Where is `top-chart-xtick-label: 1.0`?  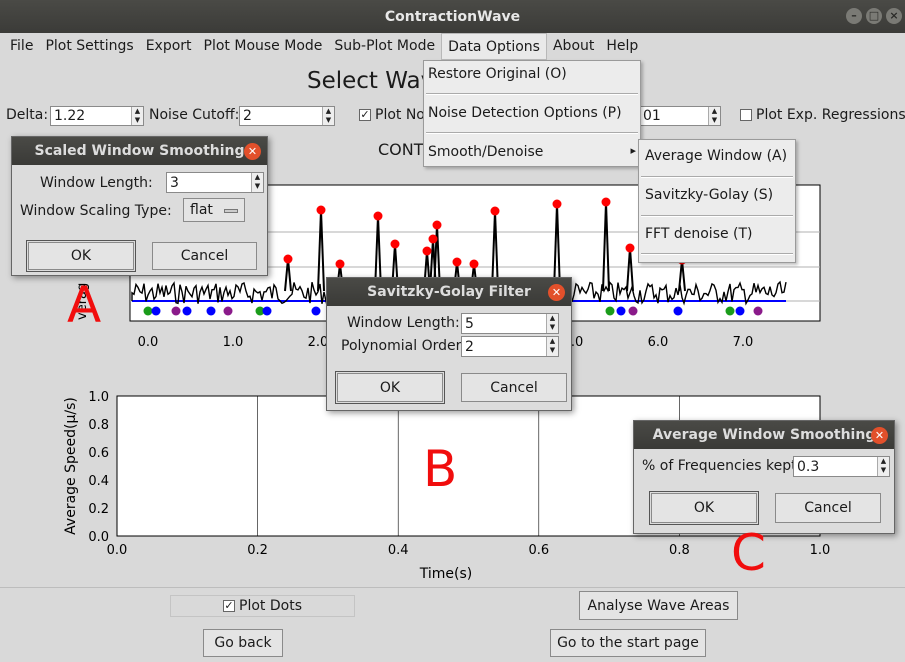
top-chart-xtick-label: 1.0 is located at coordinates (233, 342).